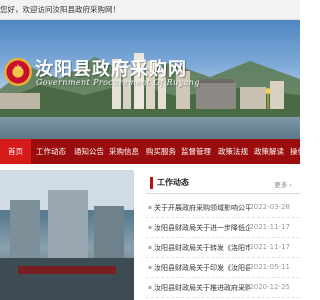 The image size is (320, 300). I want to click on news-item: ▪ 关于开展政府采购领域影响公平竞争问题专项整治的通知 2022-03-28, so click(223, 208).